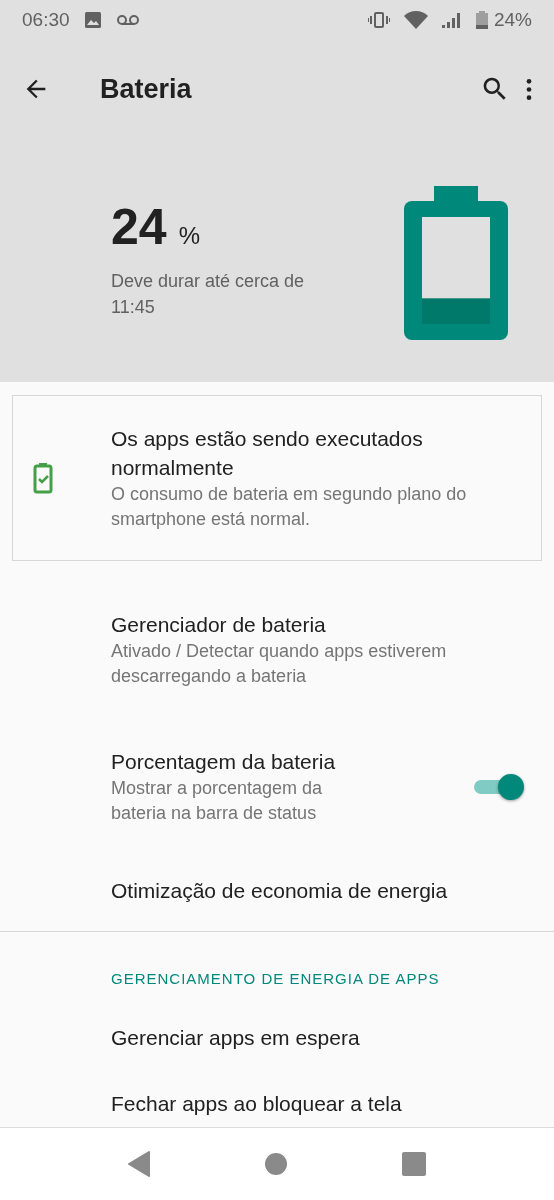  What do you see at coordinates (217, 801) in the screenshot?
I see `preference-summary: Mostrar a porcentagem da bateria na barra de status` at bounding box center [217, 801].